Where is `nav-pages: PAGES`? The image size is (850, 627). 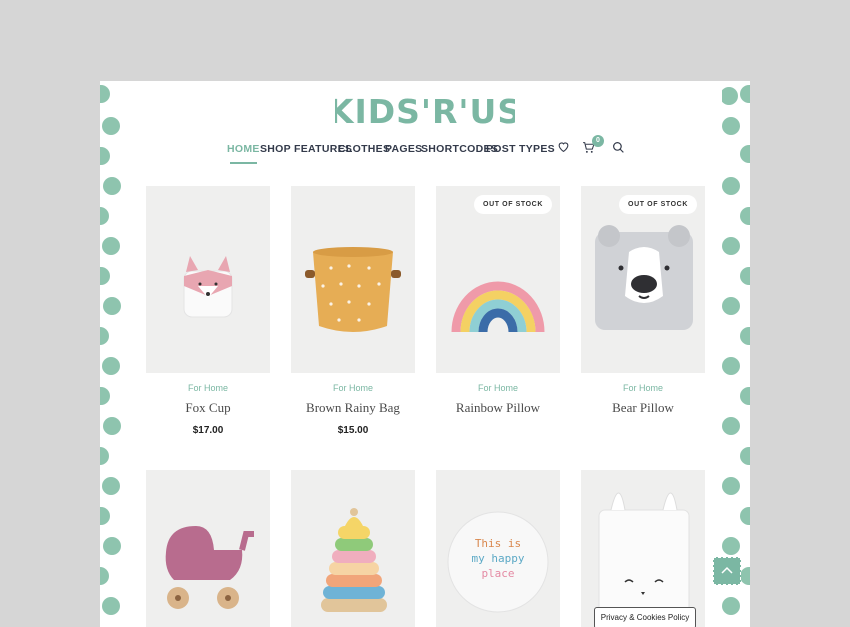
nav-pages: PAGES is located at coordinates (403, 149).